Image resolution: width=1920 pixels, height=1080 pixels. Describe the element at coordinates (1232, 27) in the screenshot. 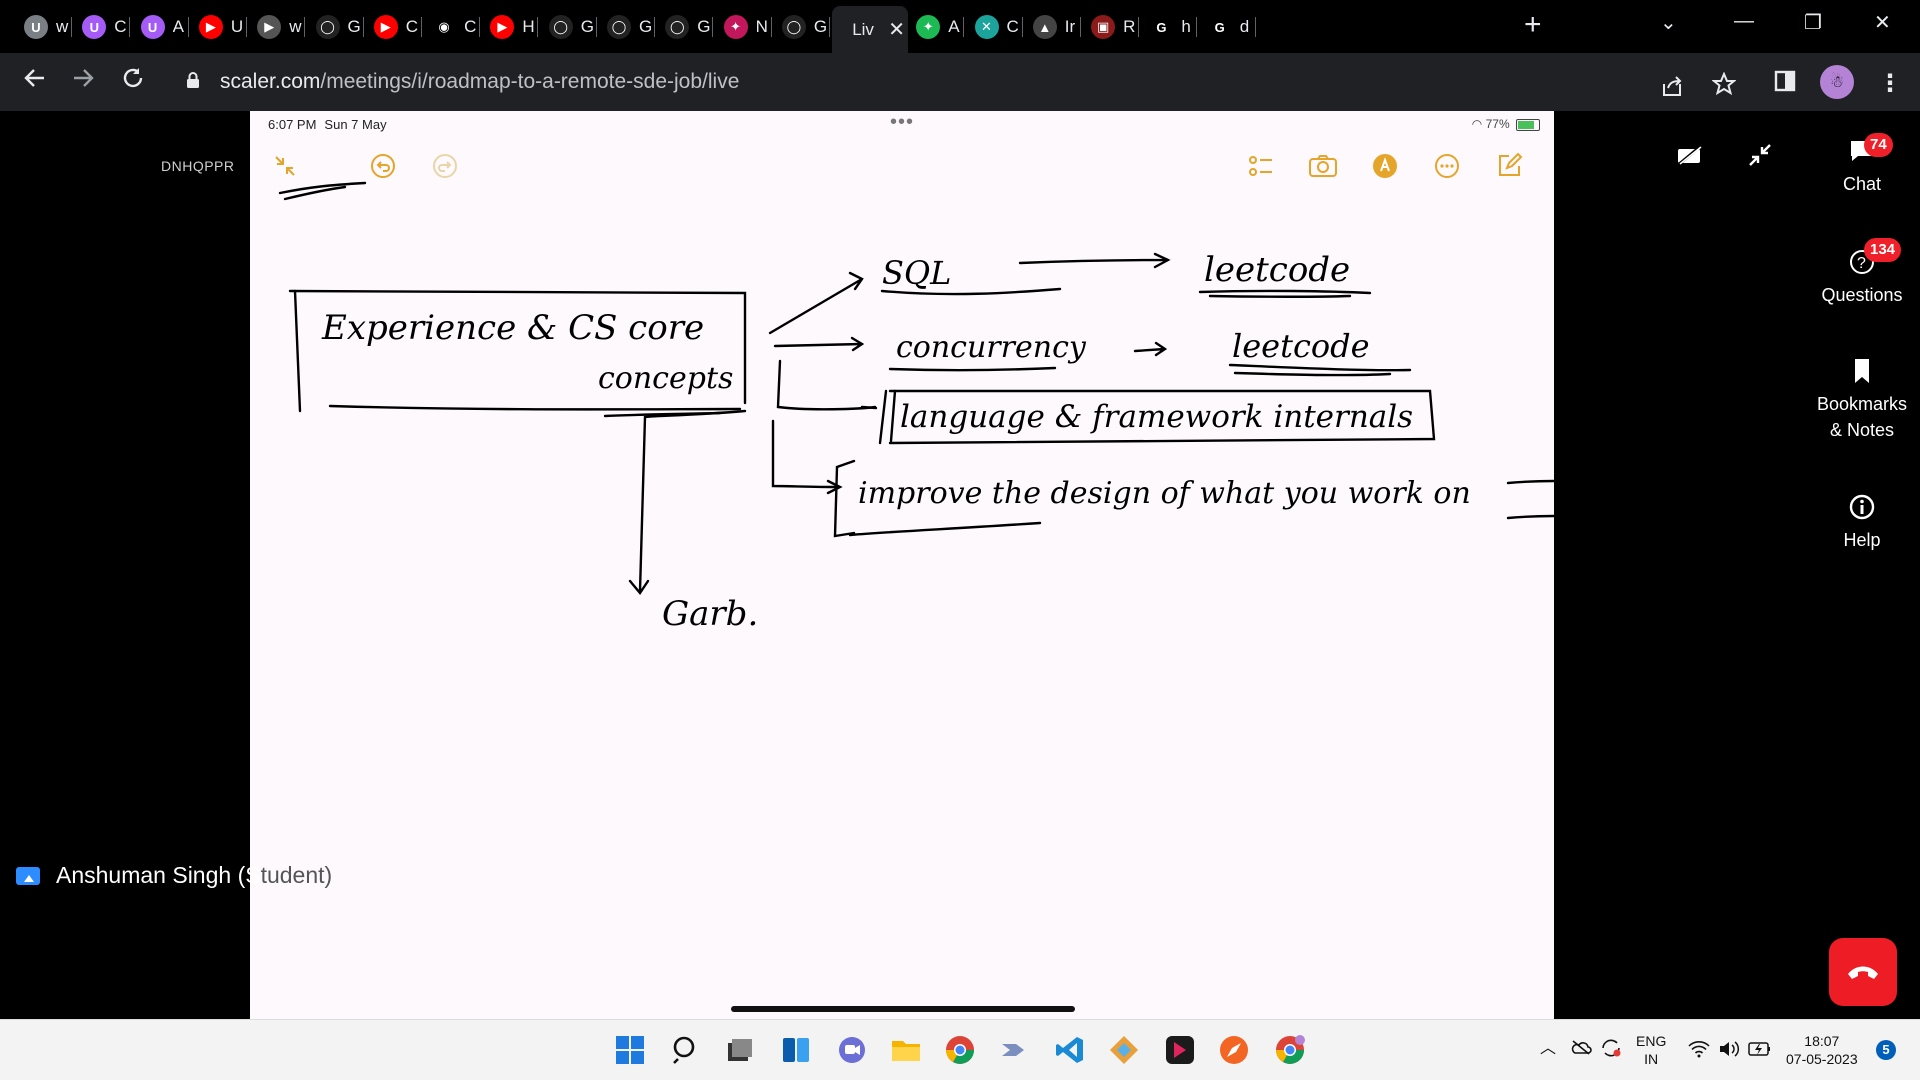

I see `browser-tab: Gd` at that location.